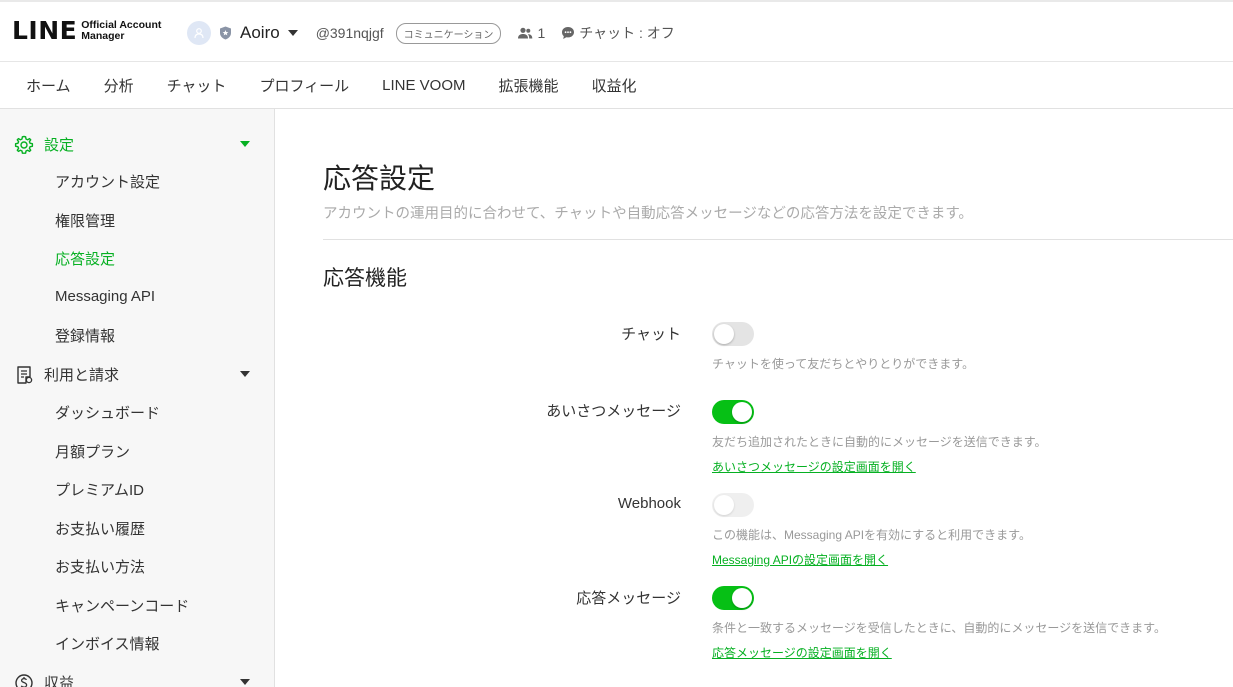  I want to click on webhook-toggle, so click(733, 505).